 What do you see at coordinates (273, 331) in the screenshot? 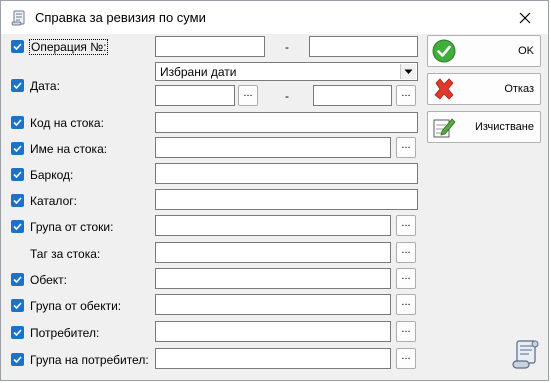
I see `user-input` at bounding box center [273, 331].